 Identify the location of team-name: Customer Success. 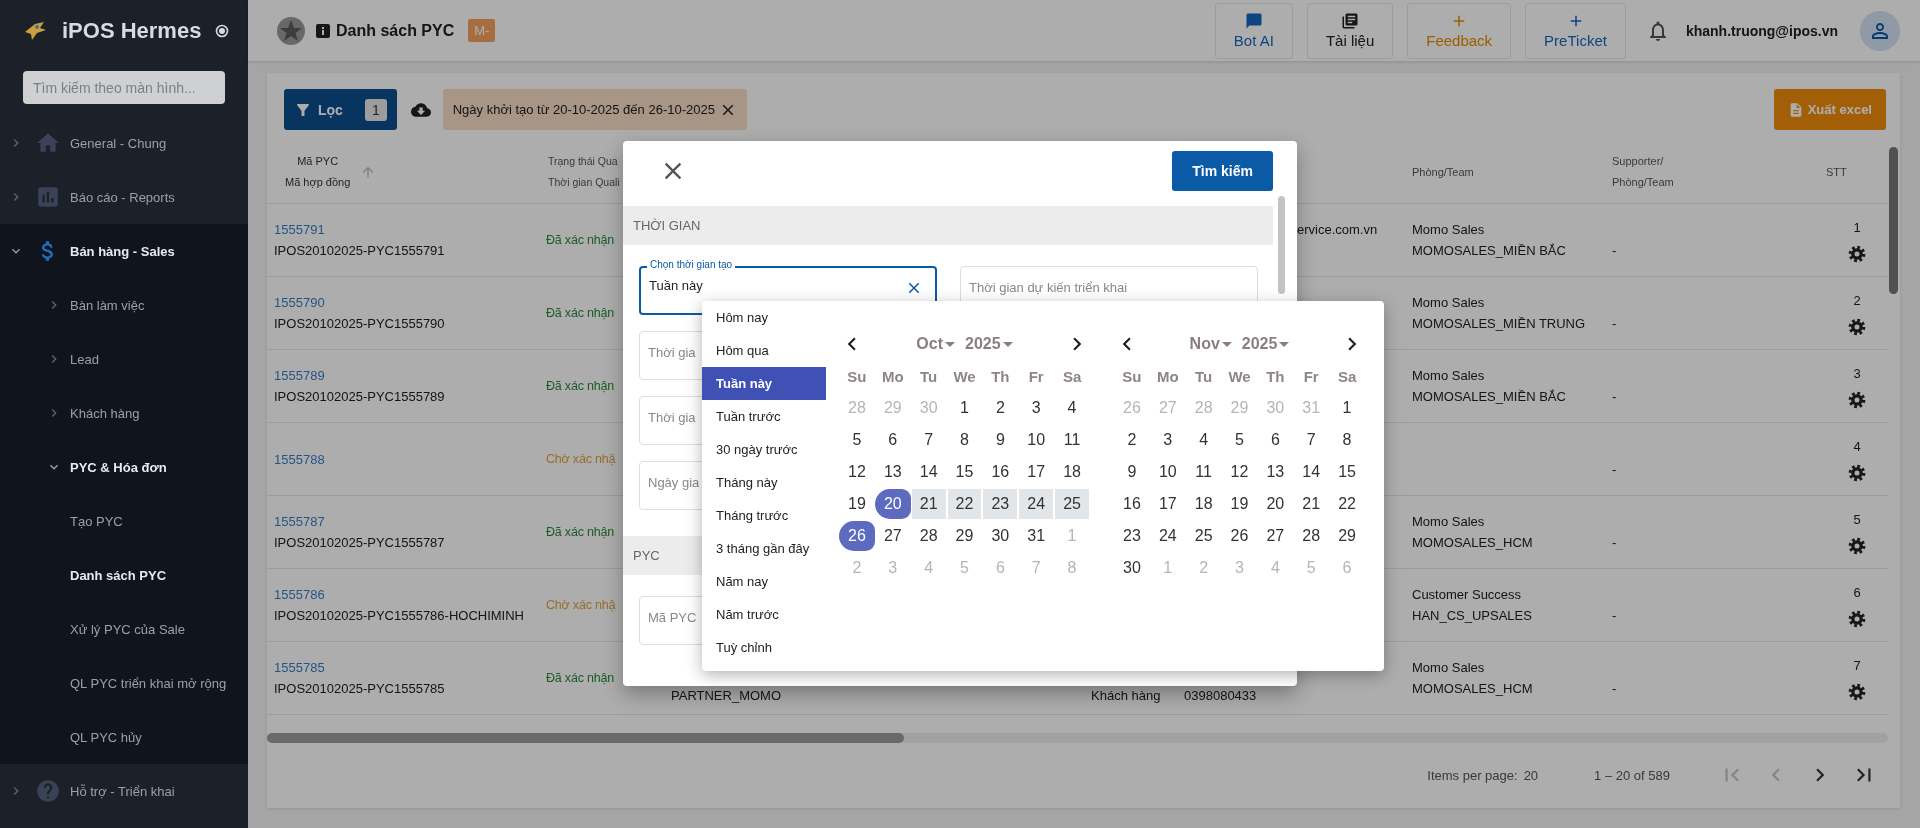
(1467, 595).